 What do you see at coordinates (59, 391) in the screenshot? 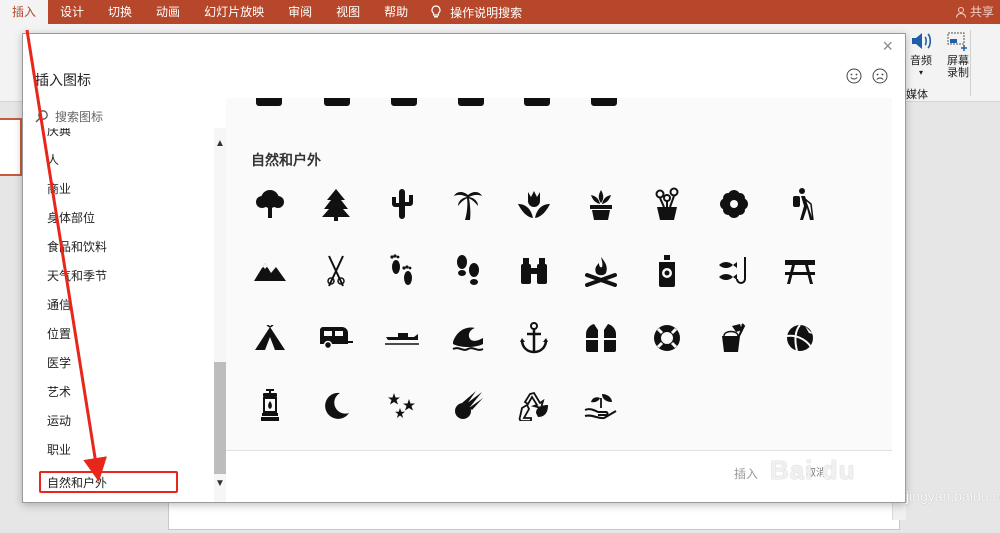
I see `category-item: 艺术` at bounding box center [59, 391].